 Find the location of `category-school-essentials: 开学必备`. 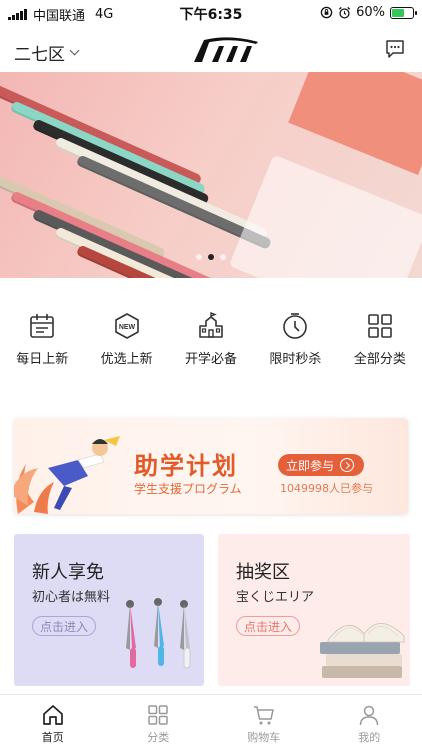

category-school-essentials: 开学必备 is located at coordinates (211, 342).